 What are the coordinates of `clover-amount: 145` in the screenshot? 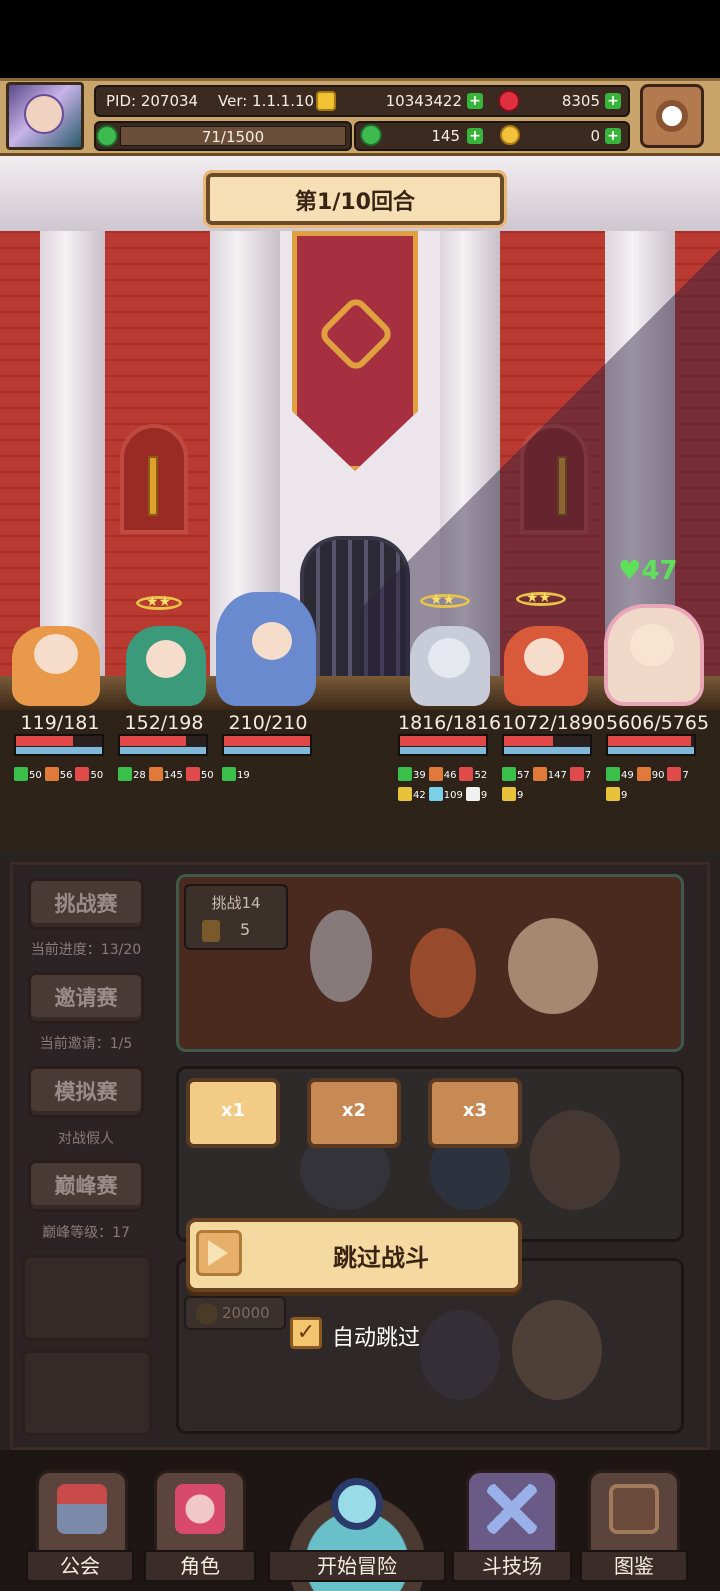 It's located at (445, 136).